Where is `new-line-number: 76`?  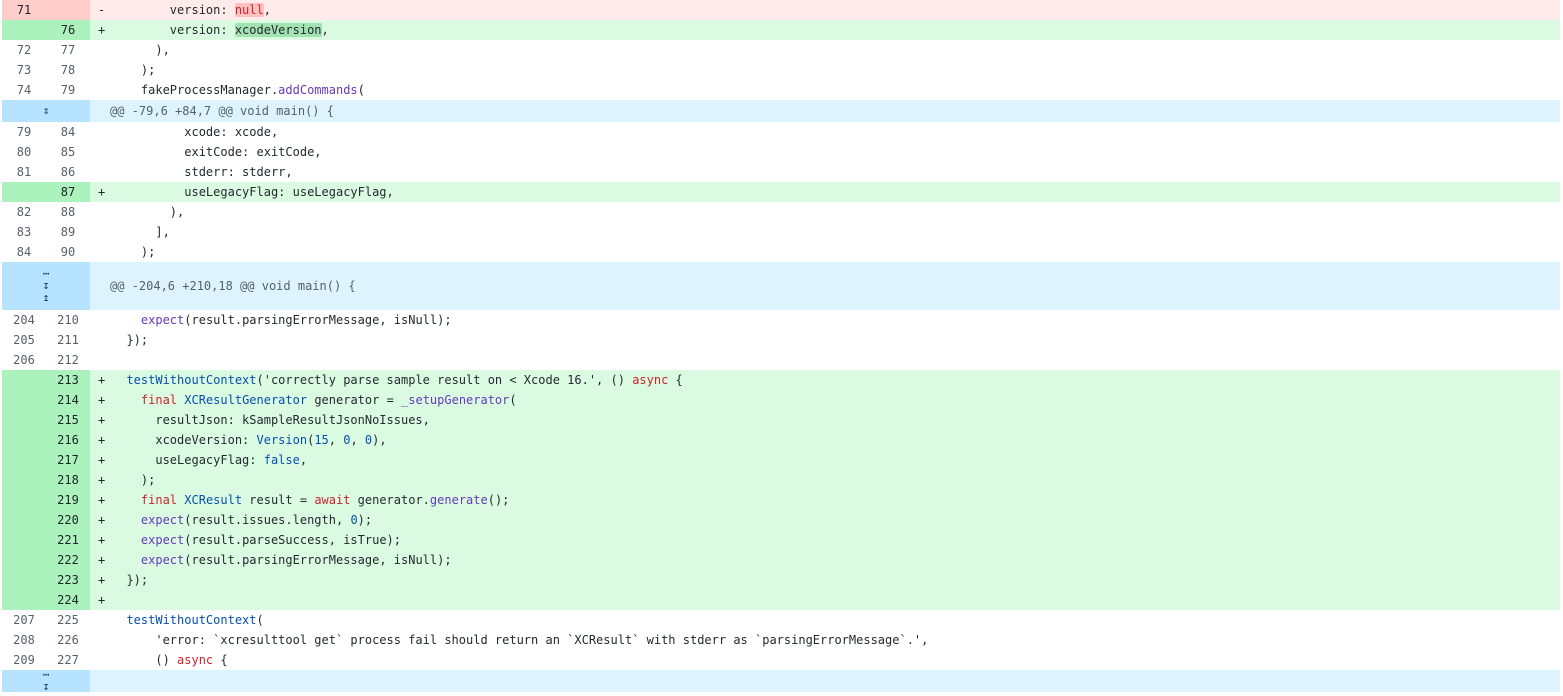 new-line-number: 76 is located at coordinates (68, 30).